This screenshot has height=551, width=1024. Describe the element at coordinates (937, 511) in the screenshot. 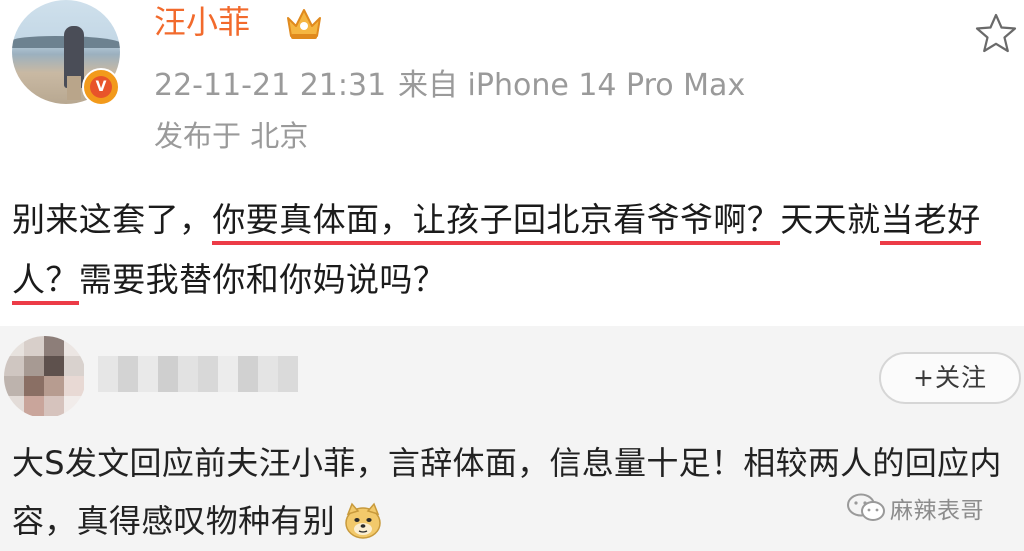

I see `watermark-label: 麻辣表哥` at that location.